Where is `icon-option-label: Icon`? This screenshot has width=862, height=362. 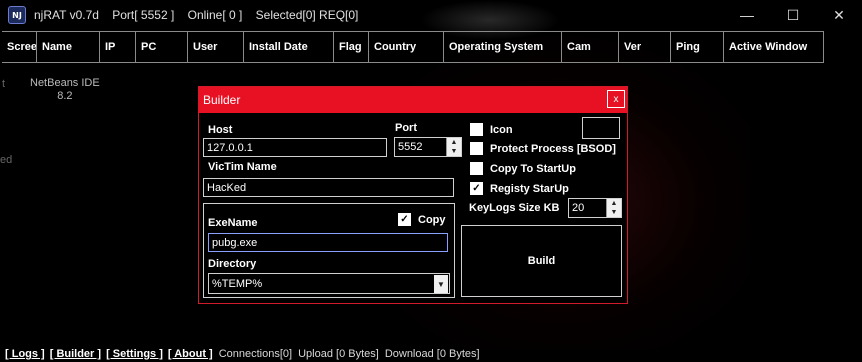 icon-option-label: Icon is located at coordinates (501, 129).